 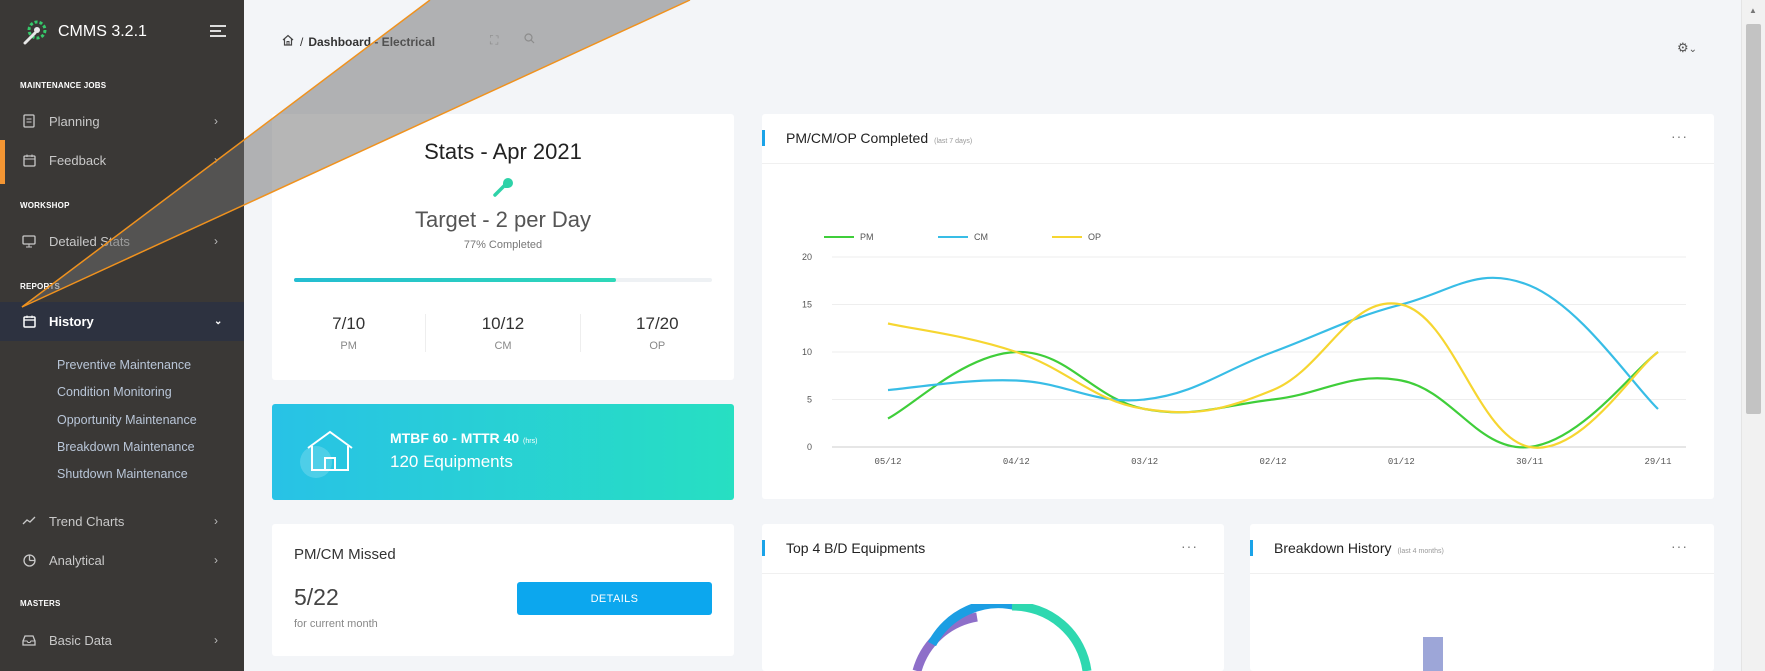 What do you see at coordinates (503, 323) in the screenshot?
I see `kpi-value: 10/12` at bounding box center [503, 323].